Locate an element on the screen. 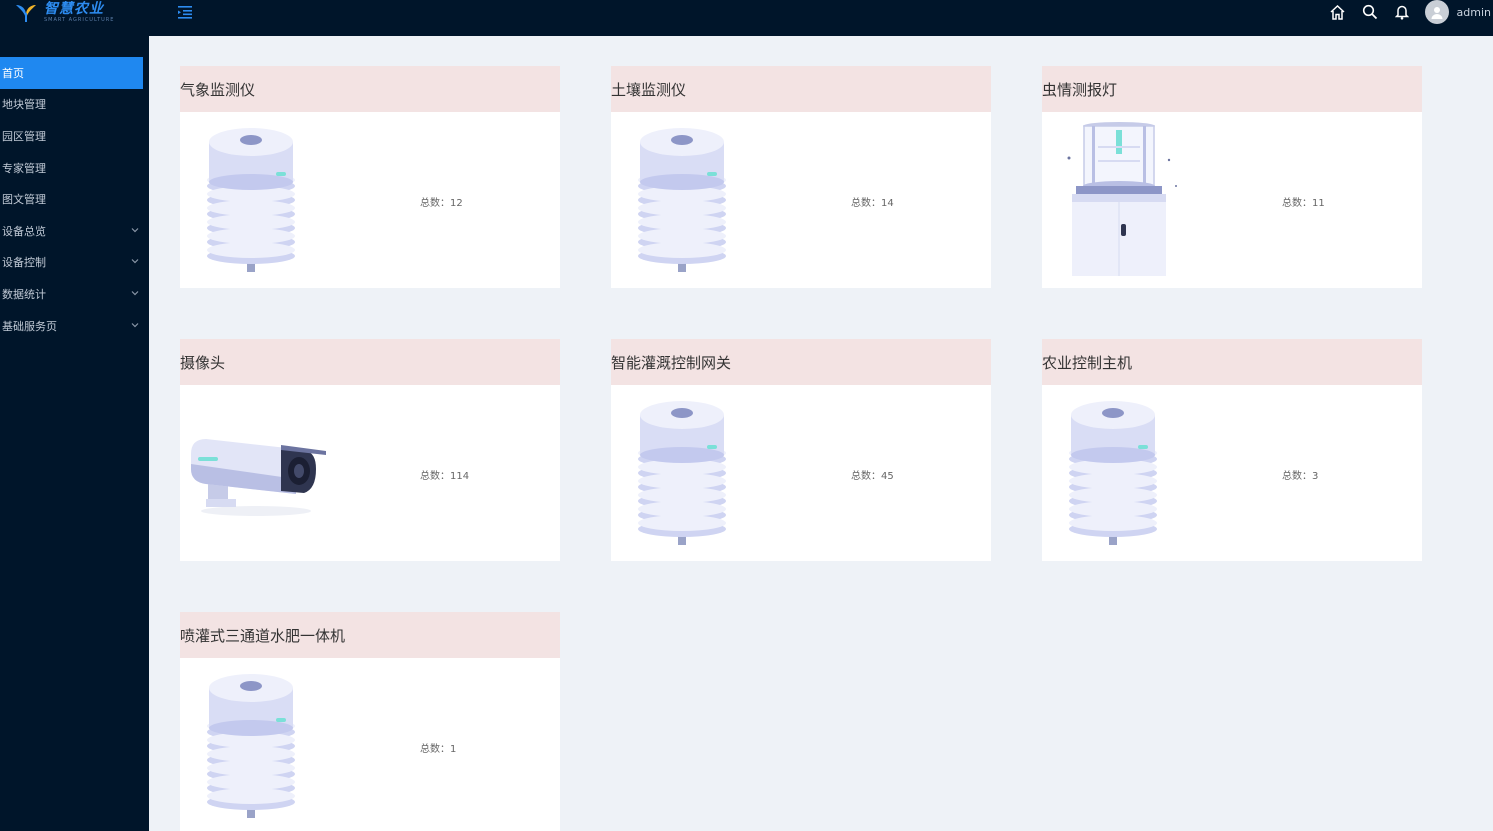  sidebar: 首页地块管理园区管理专家管理图文管理设备总览设备控制数据统计基础服务页 is located at coordinates (74, 433).